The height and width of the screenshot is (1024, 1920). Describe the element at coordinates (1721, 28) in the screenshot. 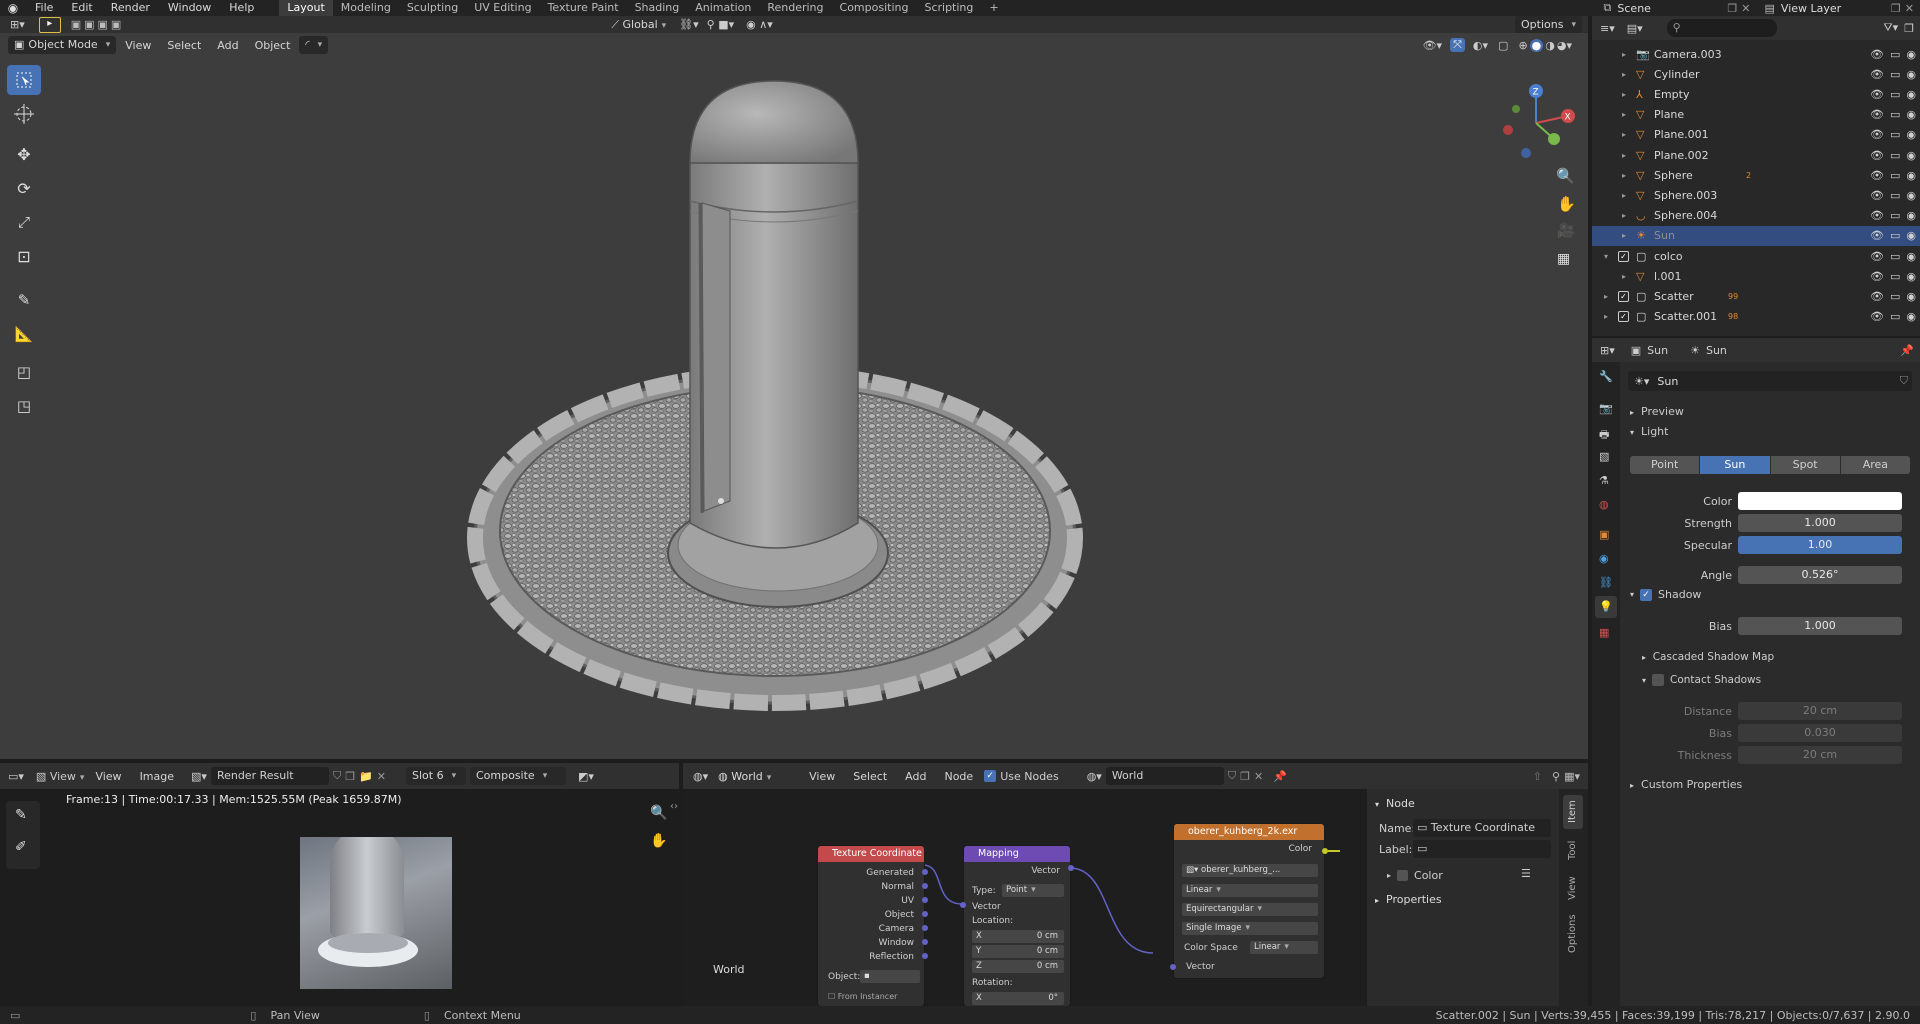

I see `outliner-search-input: ⚲` at that location.